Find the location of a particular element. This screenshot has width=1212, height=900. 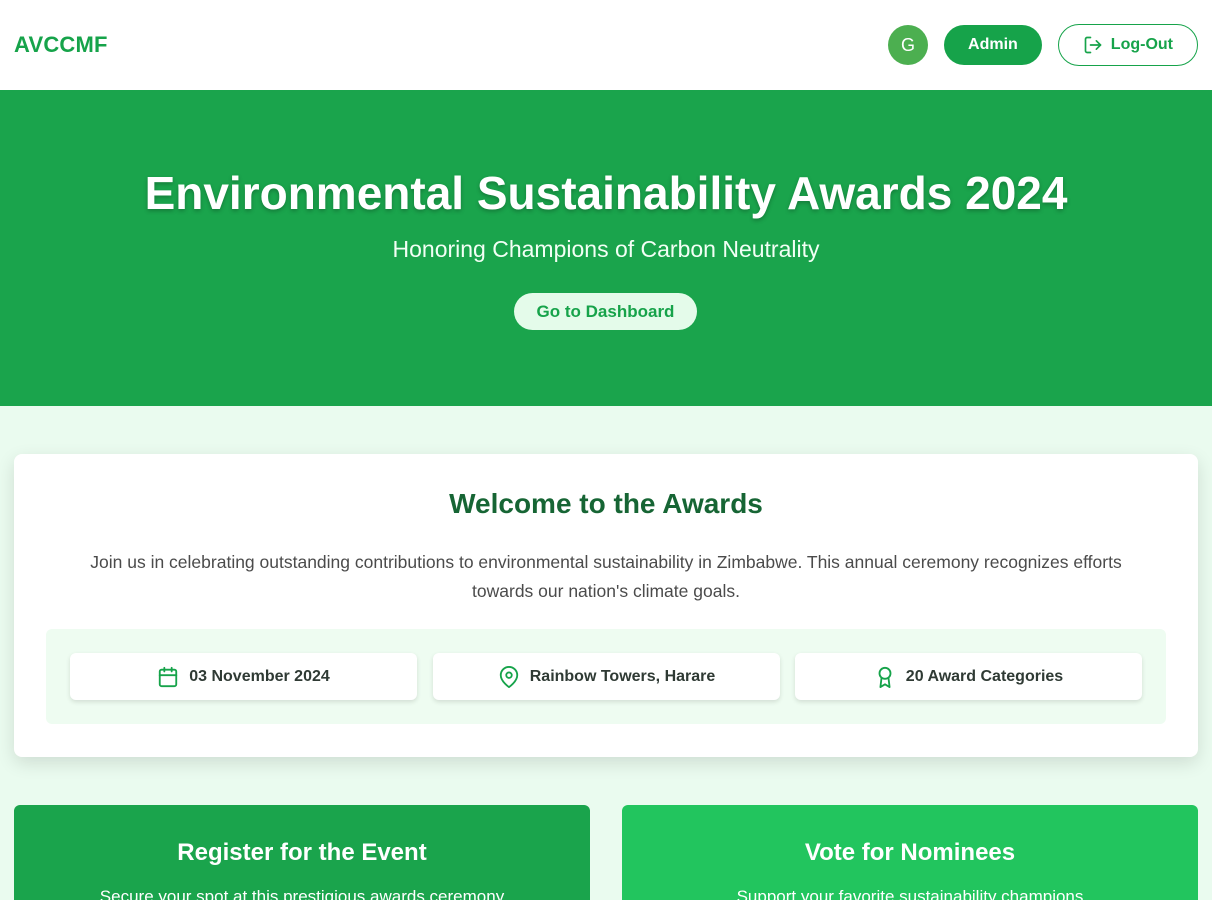

go-to-dashboard-button: Go to Dashboard is located at coordinates (605, 311).